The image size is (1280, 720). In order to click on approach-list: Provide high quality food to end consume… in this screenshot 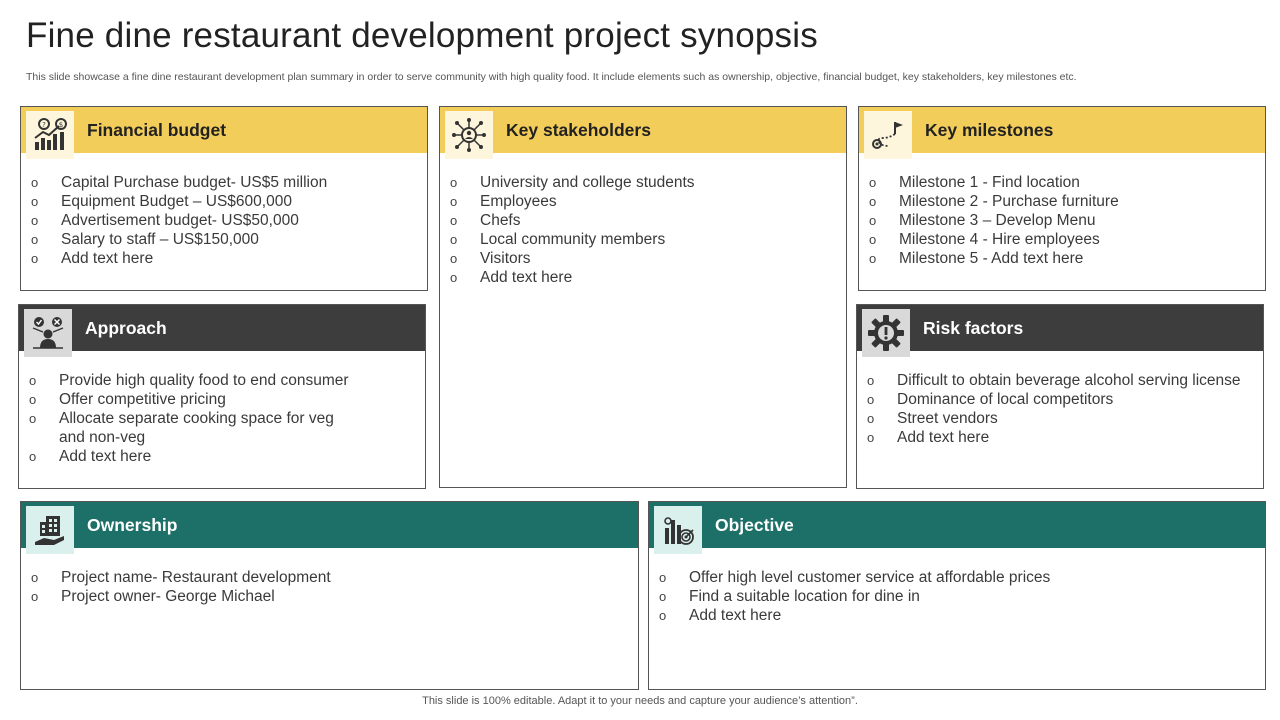, I will do `click(192, 418)`.